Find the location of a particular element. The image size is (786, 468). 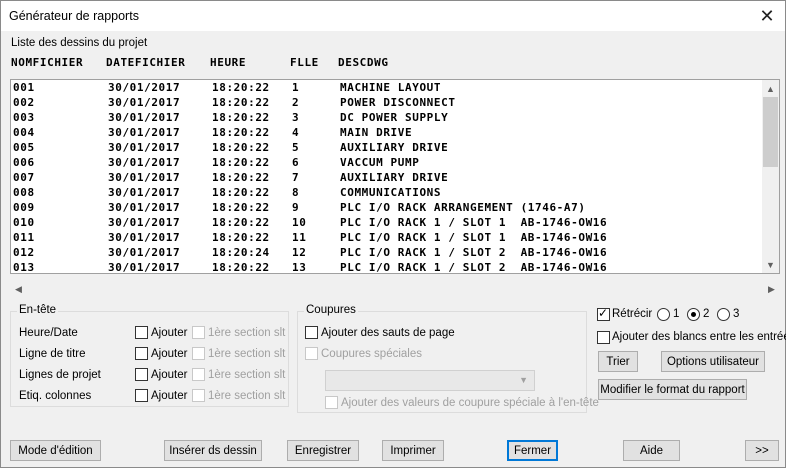

etiq-colonnes-ajouter-checkbox is located at coordinates (141, 395).